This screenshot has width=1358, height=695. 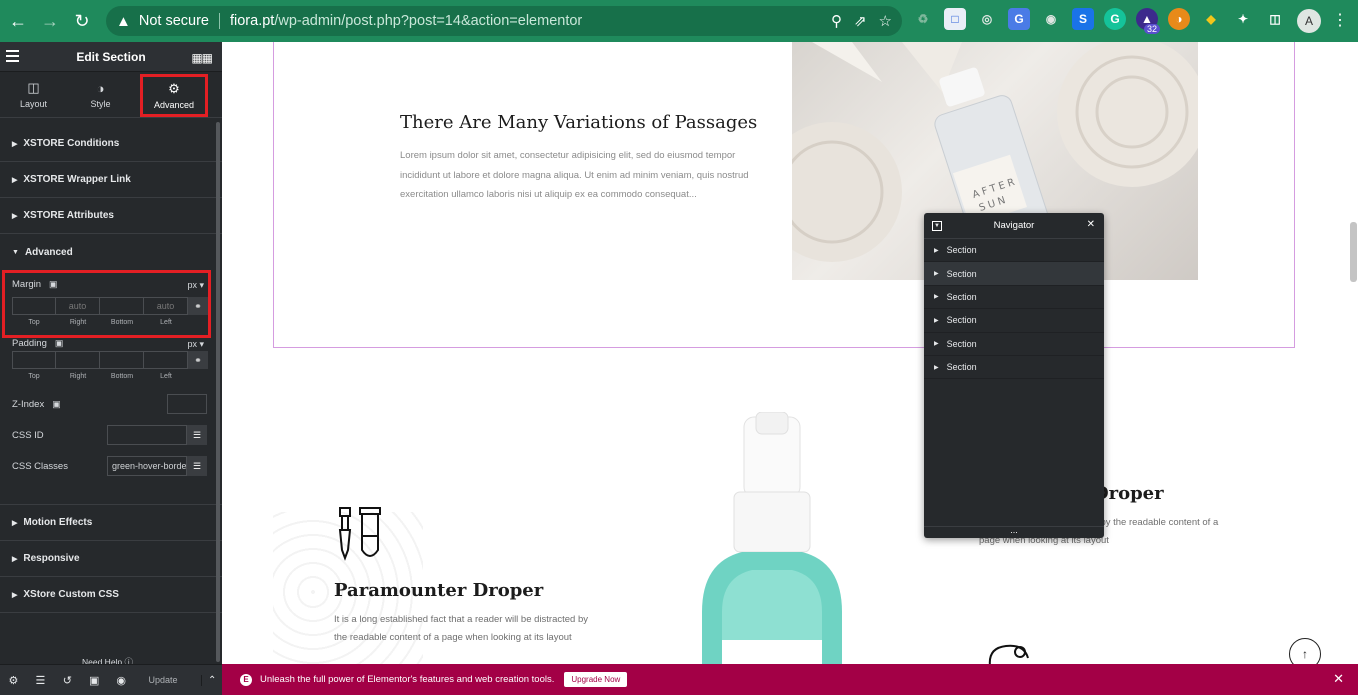 What do you see at coordinates (122, 306) in the screenshot?
I see `margin-bottom-input` at bounding box center [122, 306].